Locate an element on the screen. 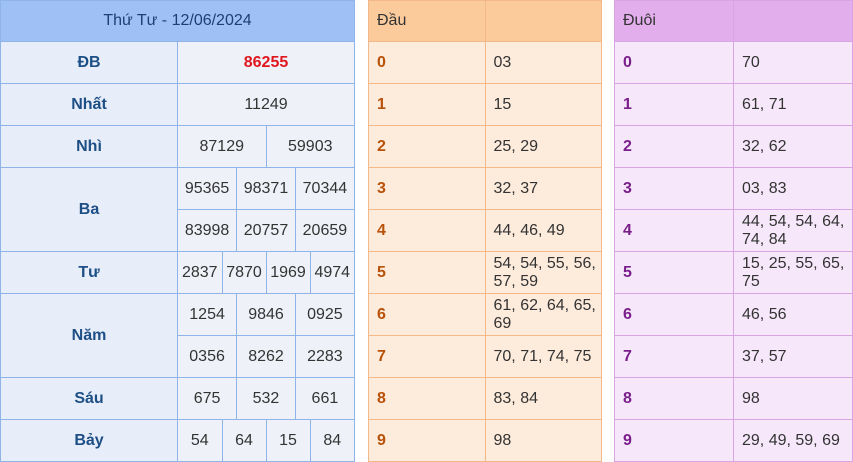 The image size is (853, 462). duoi-values: 61, 71 is located at coordinates (793, 104).